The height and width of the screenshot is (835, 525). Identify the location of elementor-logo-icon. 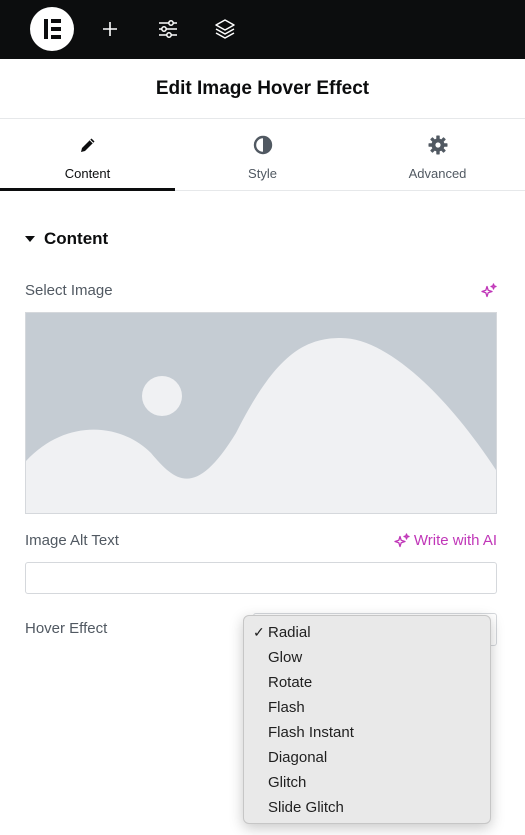
(52, 29).